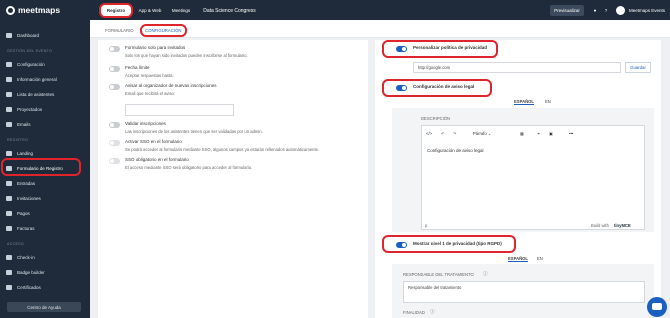 This screenshot has height=318, width=670. Describe the element at coordinates (548, 101) in the screenshot. I see `tab-lang-en: EN` at that location.